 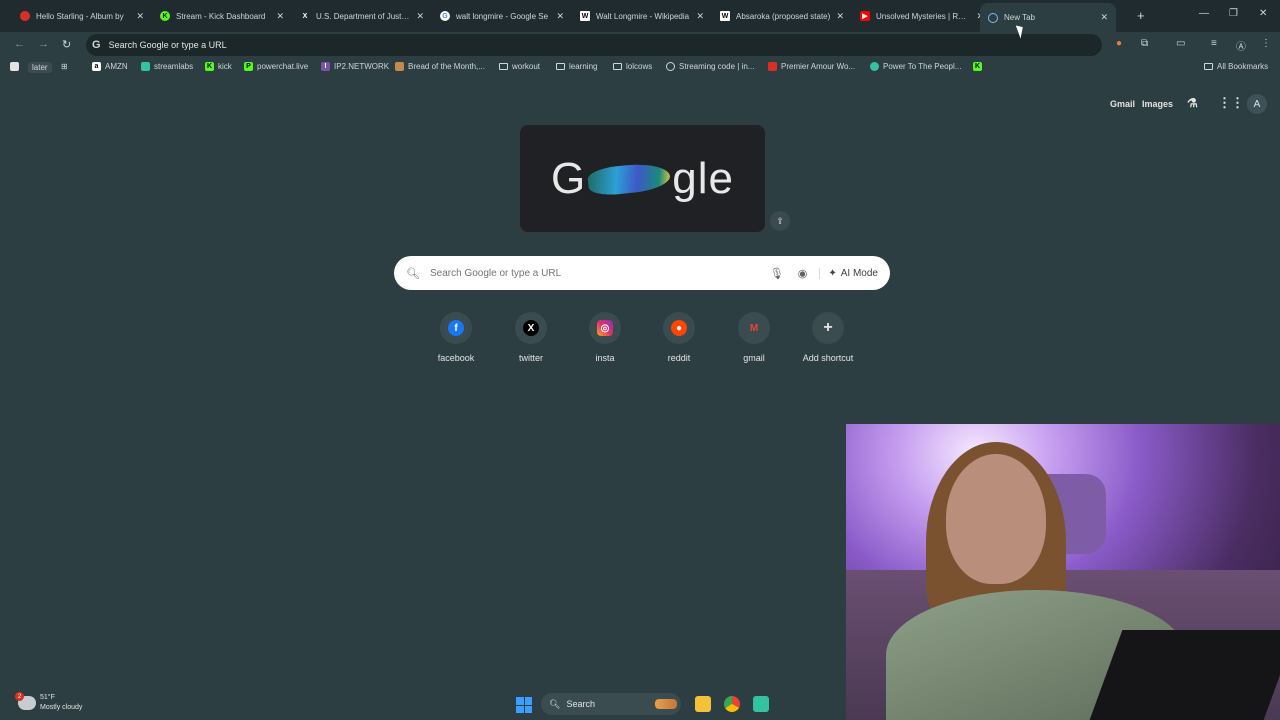 What do you see at coordinates (1243, 66) in the screenshot?
I see `all-bookmarks-label: All Bookmarks` at bounding box center [1243, 66].